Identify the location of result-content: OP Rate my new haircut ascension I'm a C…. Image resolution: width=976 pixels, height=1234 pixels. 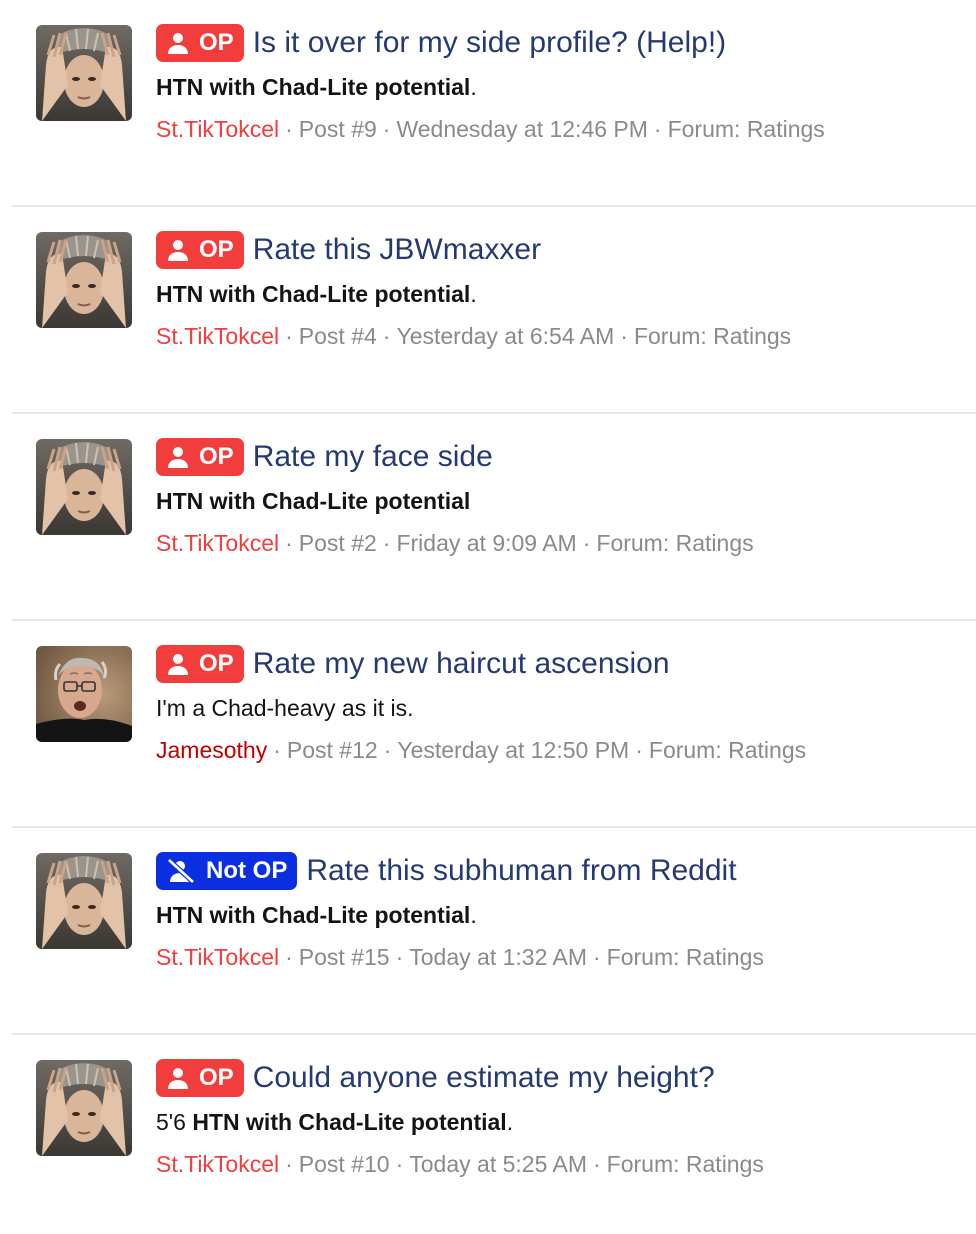
(566, 705).